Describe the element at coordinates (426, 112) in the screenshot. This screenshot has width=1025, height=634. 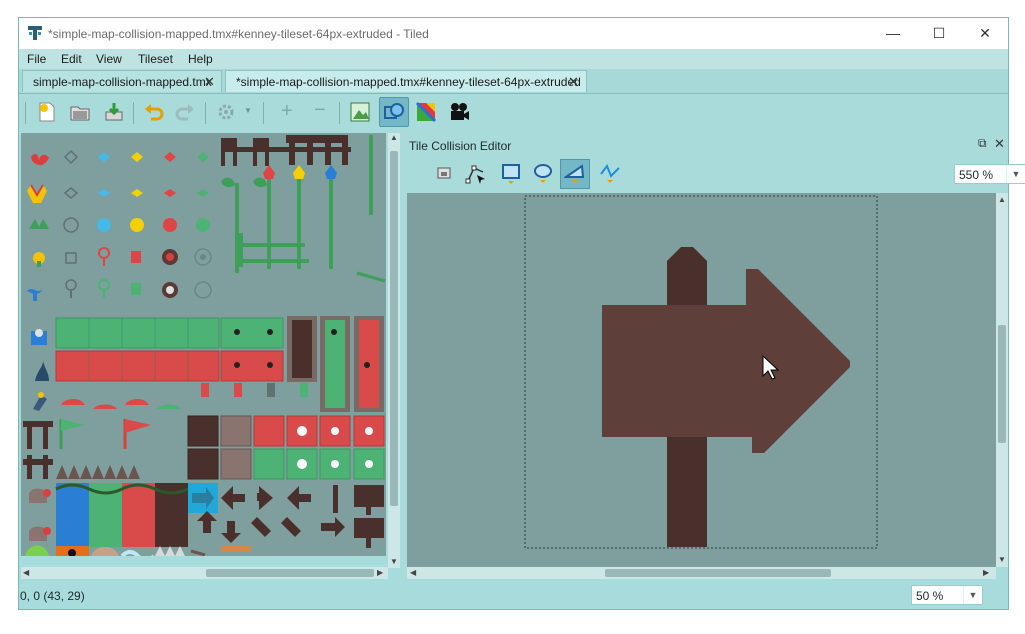
I see `terrain-icon` at that location.